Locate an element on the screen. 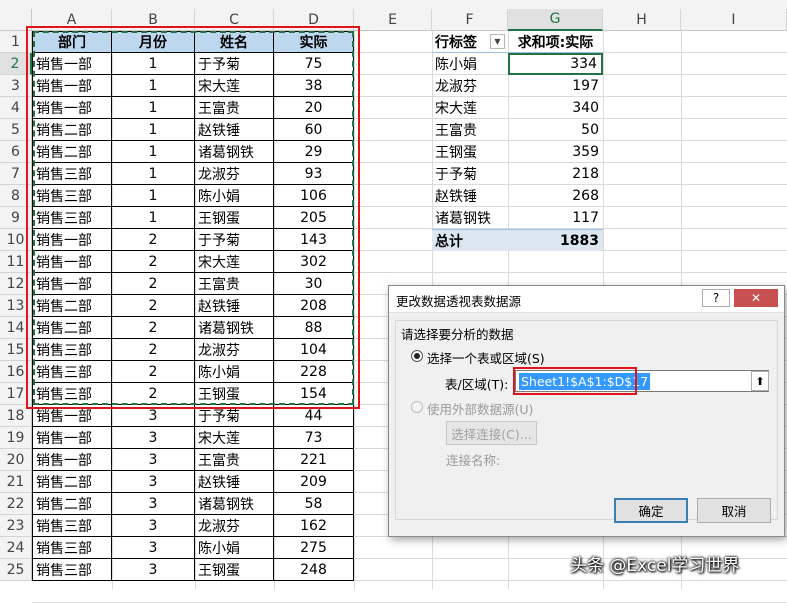  collapse-dialog-button: ⬆ is located at coordinates (760, 381).